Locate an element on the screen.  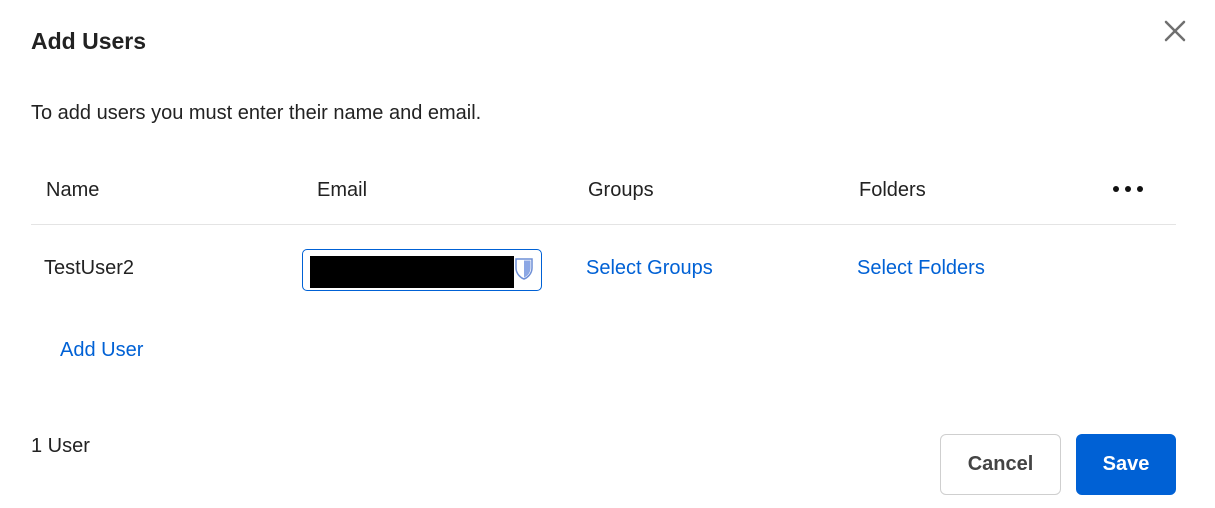
add-user-link: Add User is located at coordinates (101, 350).